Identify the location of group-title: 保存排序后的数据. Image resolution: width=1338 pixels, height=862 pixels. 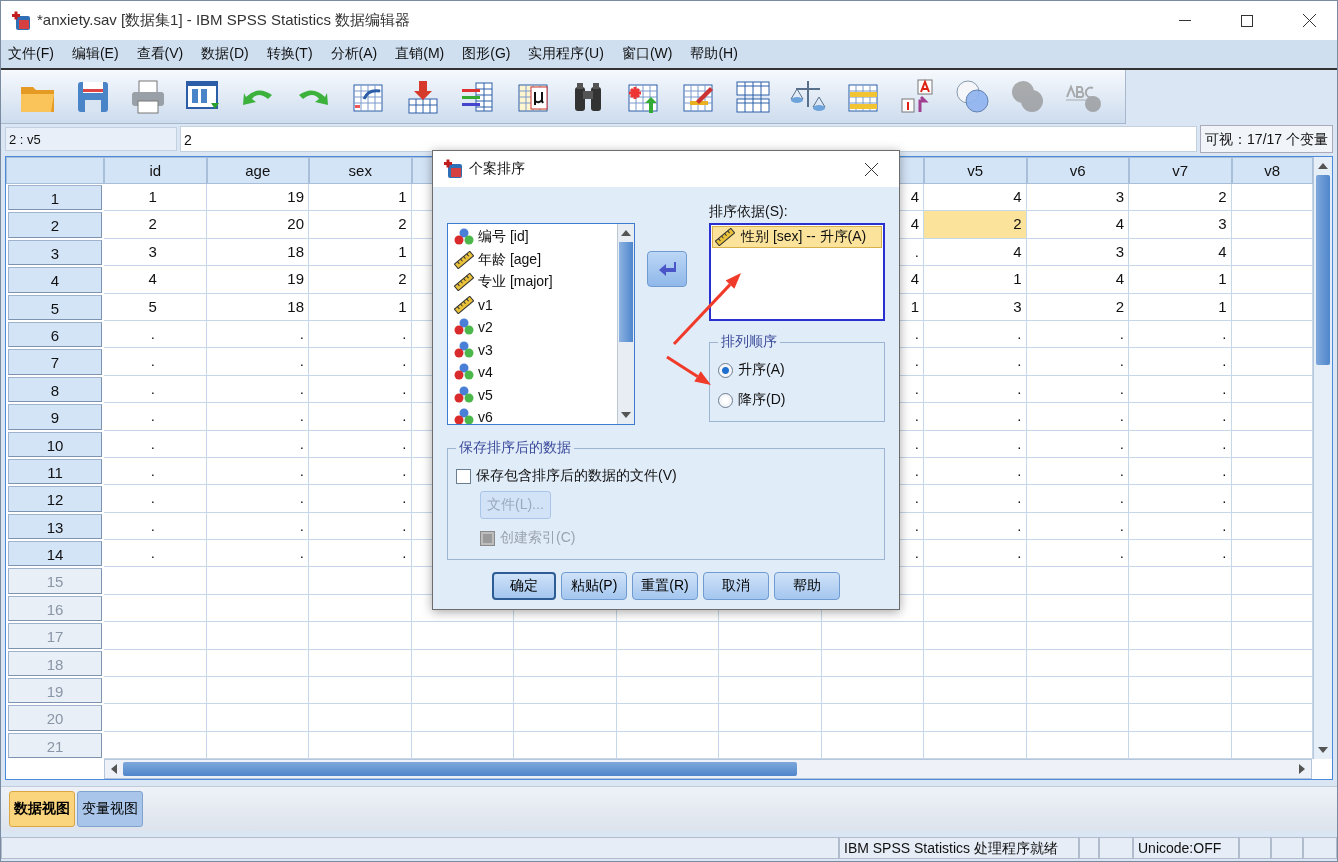
(515, 448).